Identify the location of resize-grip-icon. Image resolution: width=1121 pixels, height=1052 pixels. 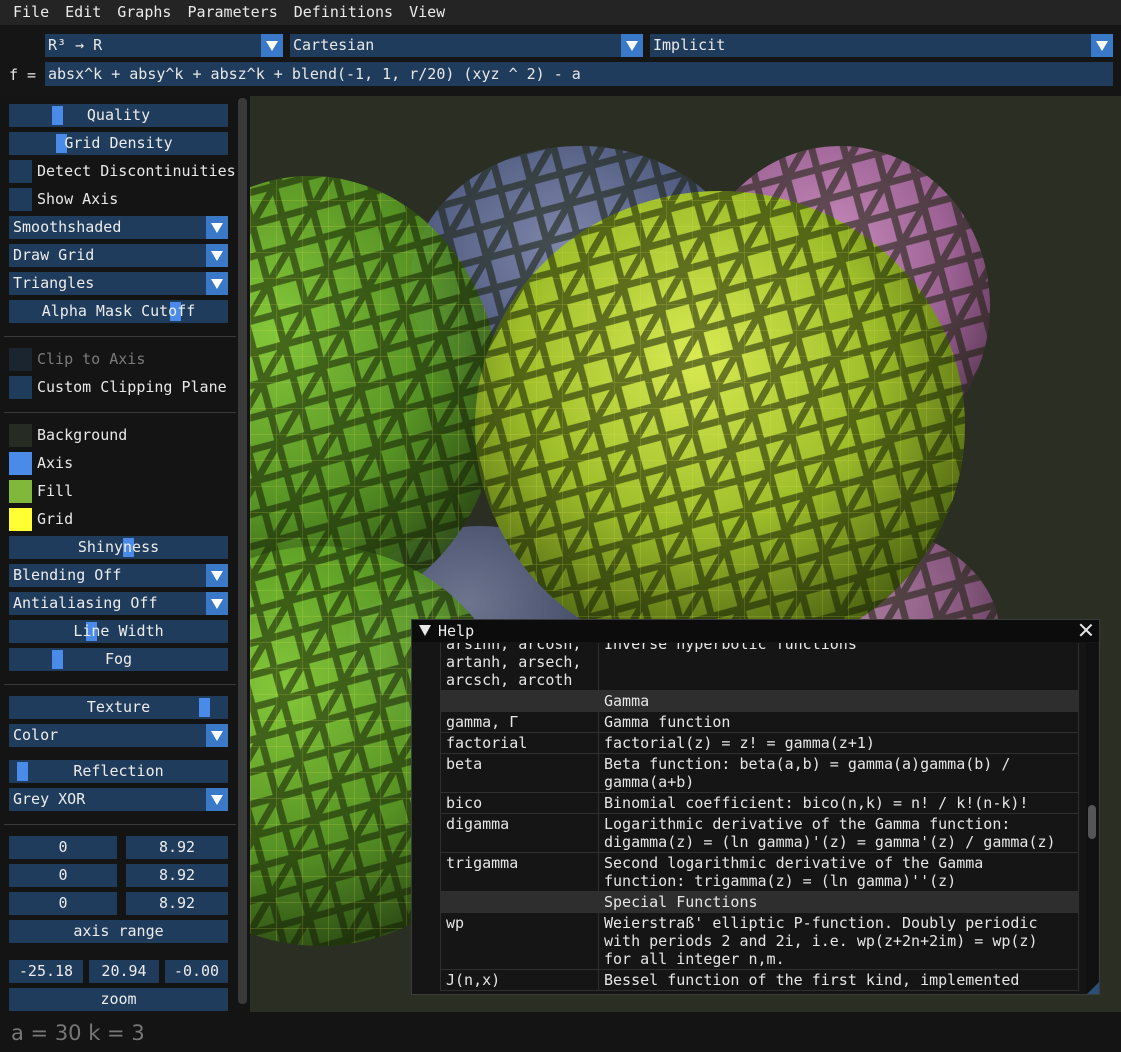
(1093, 988).